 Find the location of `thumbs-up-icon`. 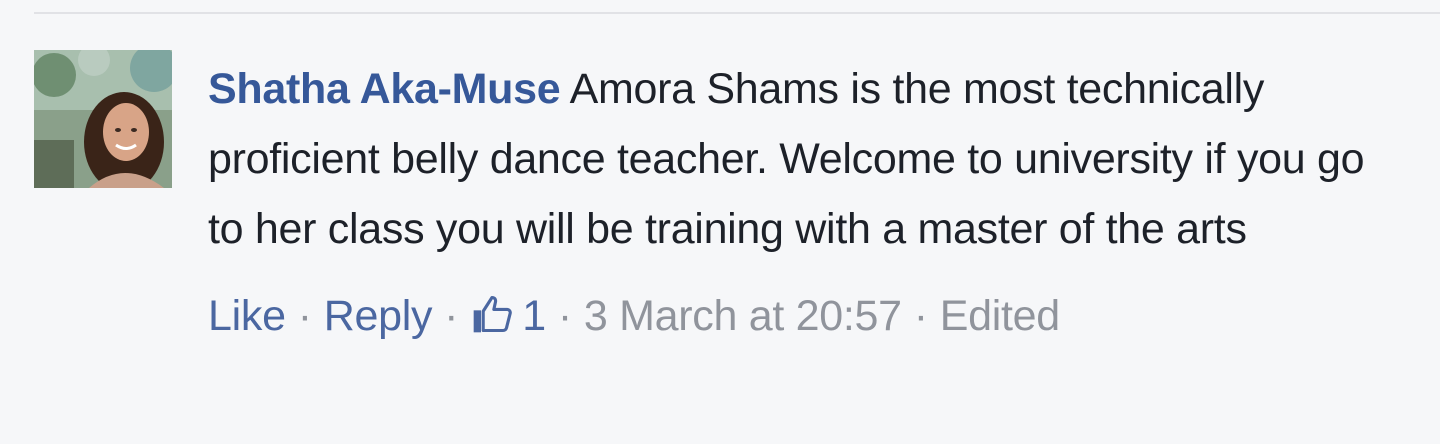

thumbs-up-icon is located at coordinates (492, 314).